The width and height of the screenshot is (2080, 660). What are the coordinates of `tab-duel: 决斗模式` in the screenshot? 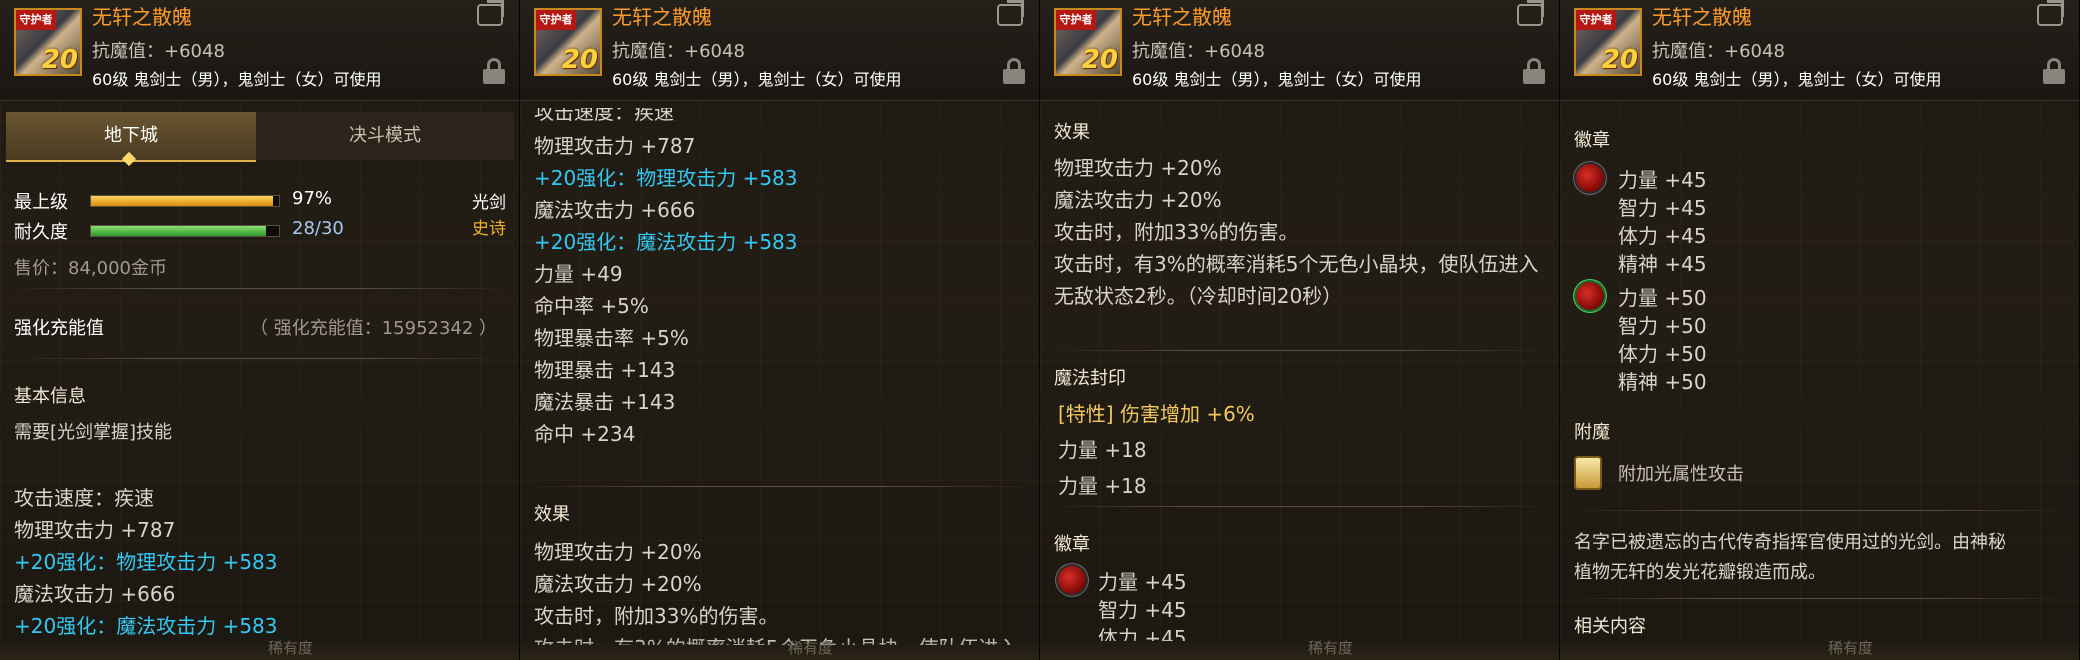 It's located at (385, 136).